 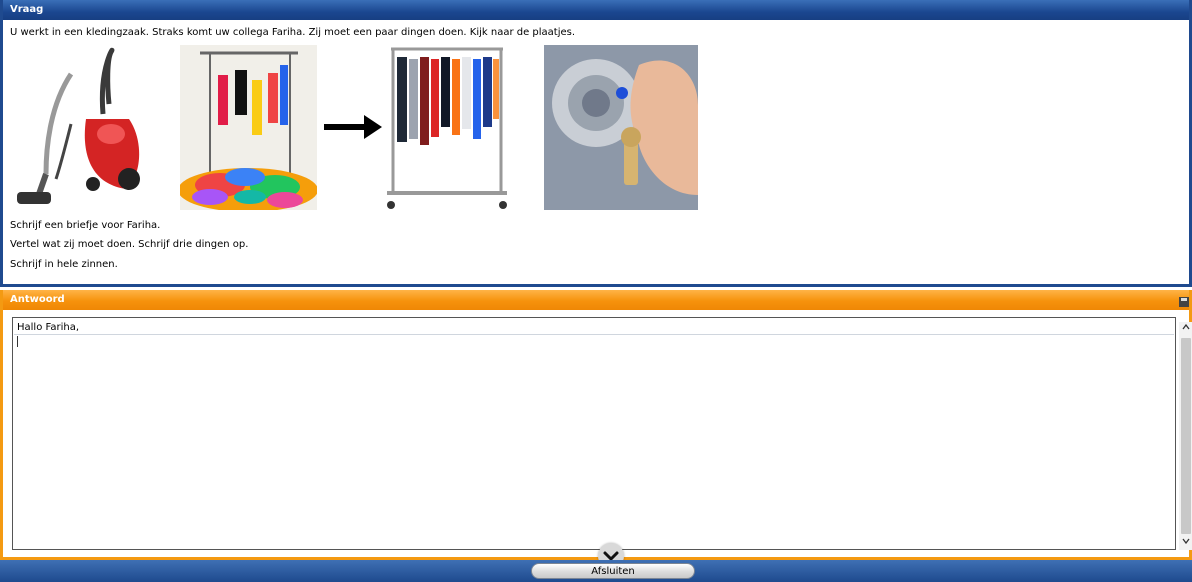 What do you see at coordinates (81, 128) in the screenshot?
I see `vacuum-cleaner-image` at bounding box center [81, 128].